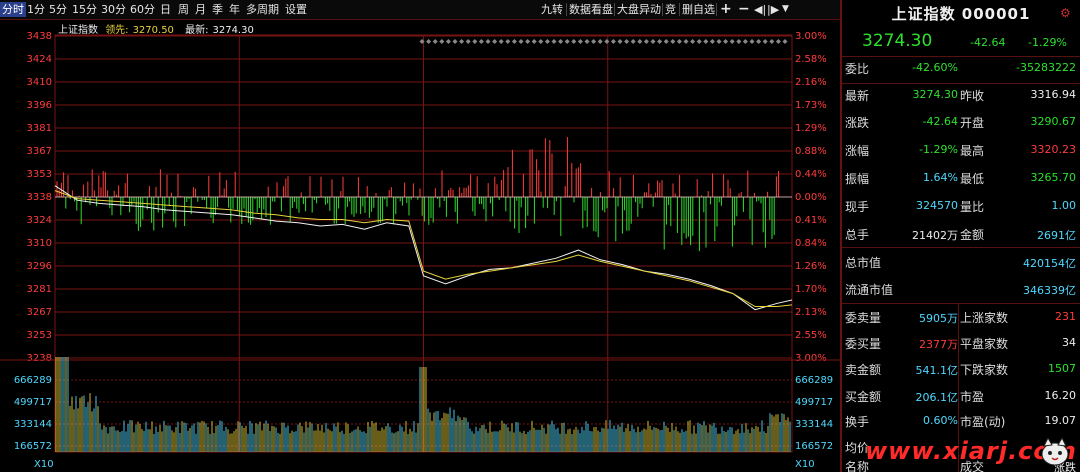  Describe the element at coordinates (552, 9) in the screenshot. I see `nine-turn-button: 九转` at that location.